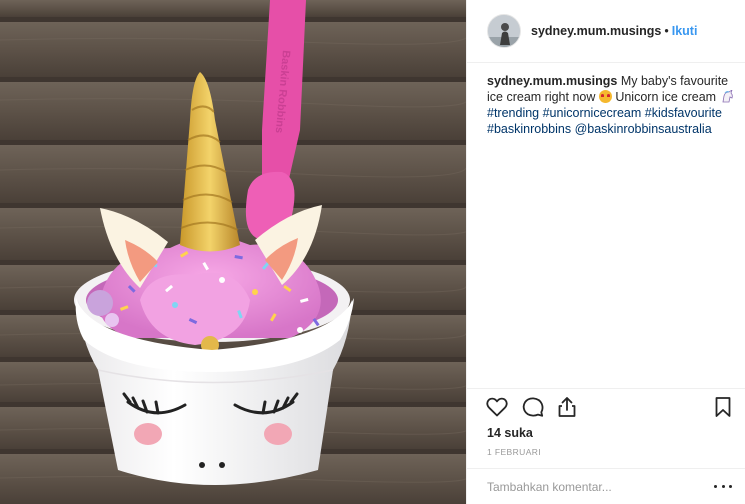 This screenshot has width=745, height=504. Describe the element at coordinates (609, 408) in the screenshot. I see `post-actions` at that location.